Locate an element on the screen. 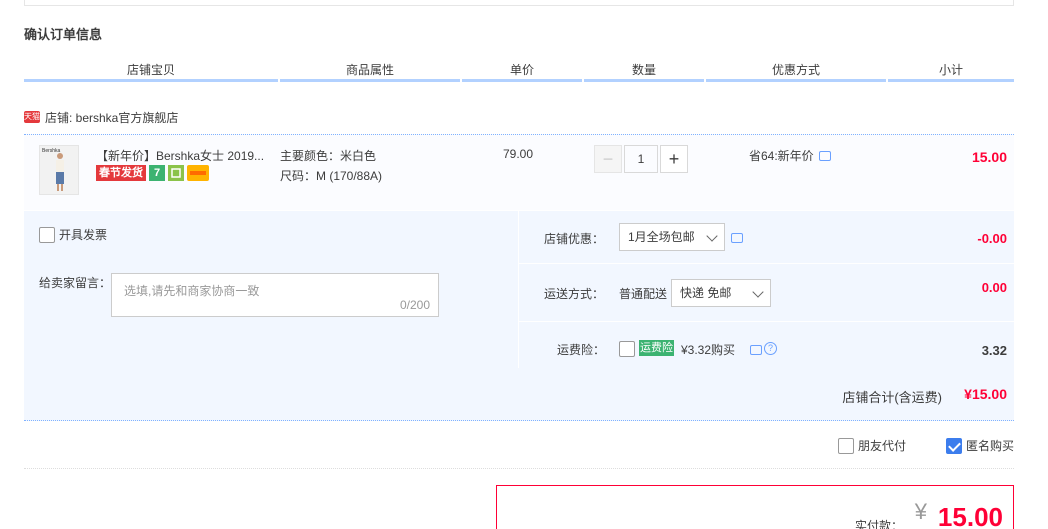  model-figure-icon is located at coordinates (60, 172).